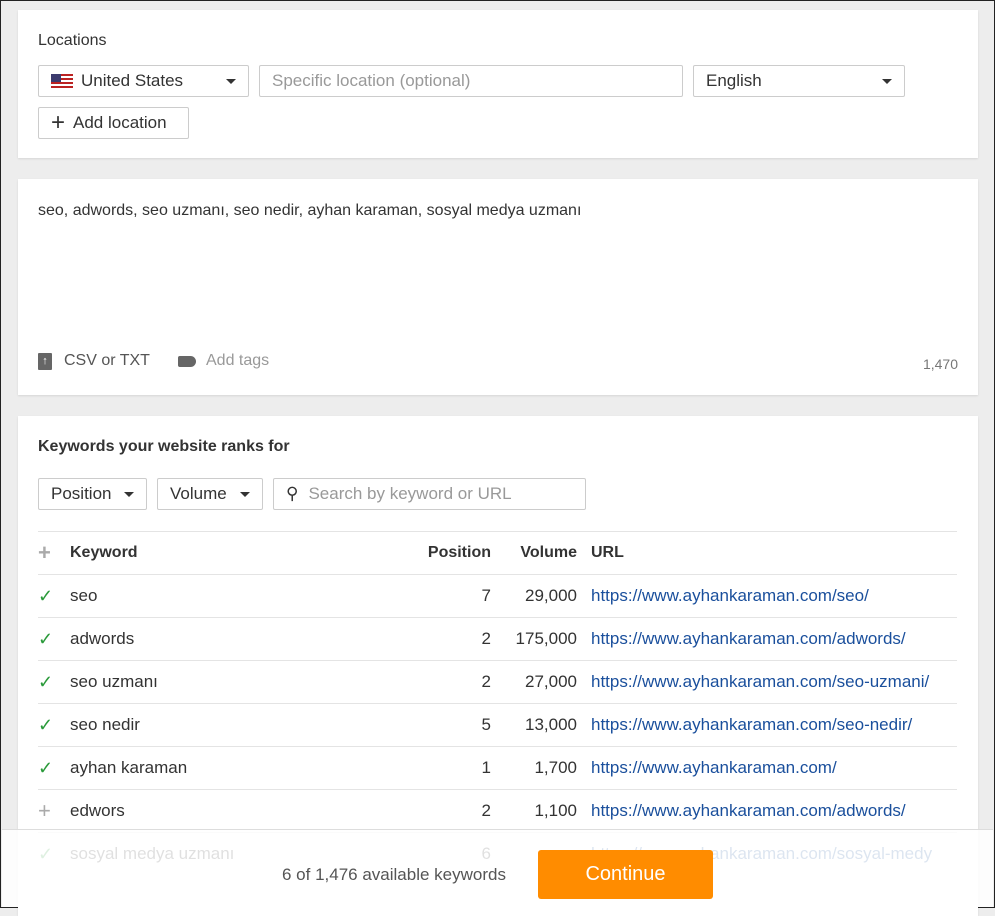 The width and height of the screenshot is (995, 916). I want to click on position-filter-label: Position, so click(81, 493).